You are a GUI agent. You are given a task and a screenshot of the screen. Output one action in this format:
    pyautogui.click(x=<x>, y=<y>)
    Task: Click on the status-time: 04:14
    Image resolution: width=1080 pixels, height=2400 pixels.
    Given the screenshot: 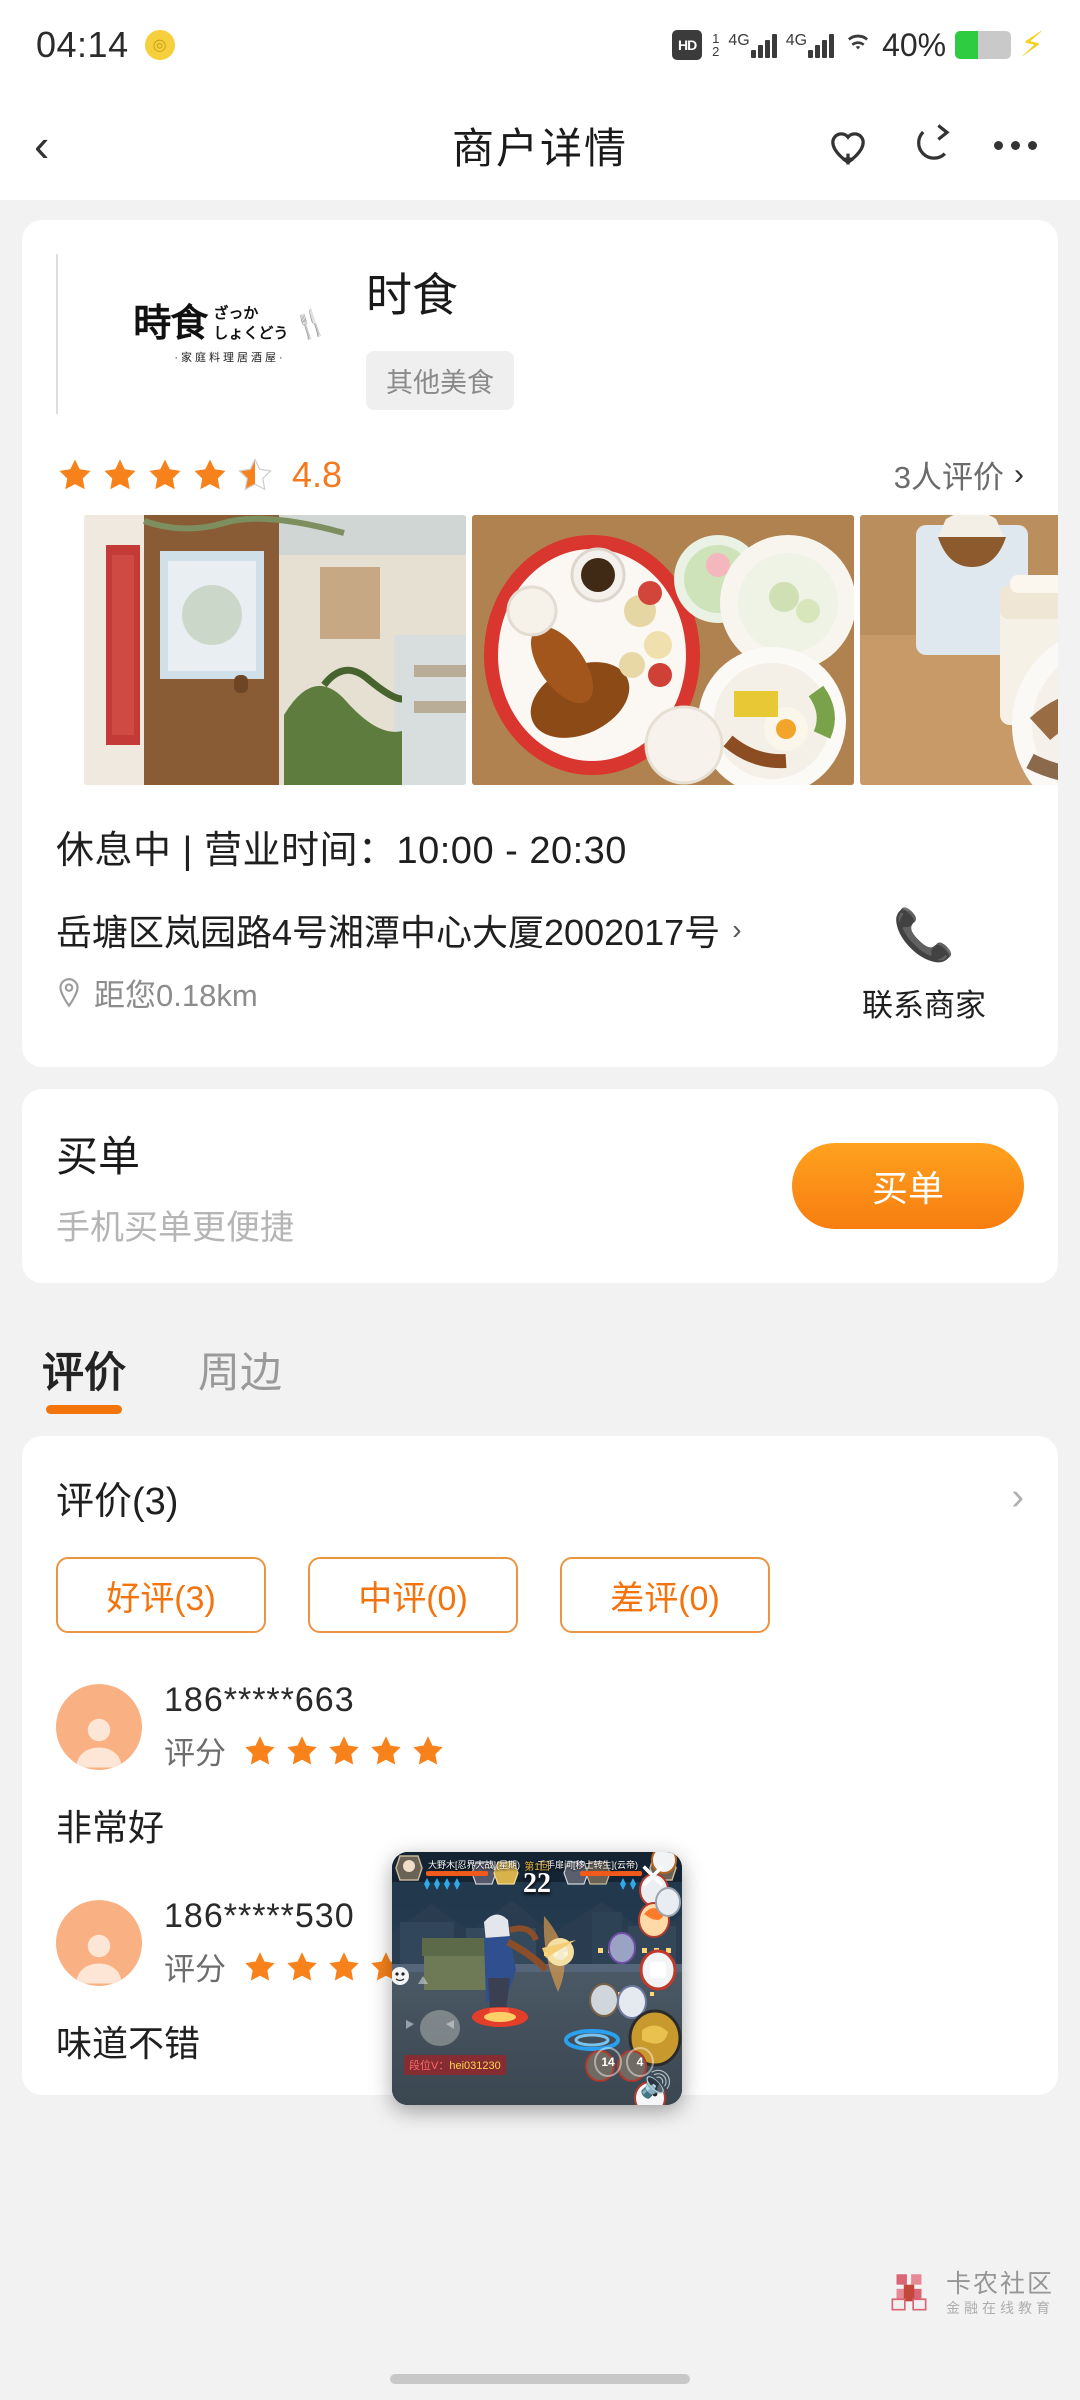 What is the action you would take?
    pyautogui.click(x=82, y=44)
    